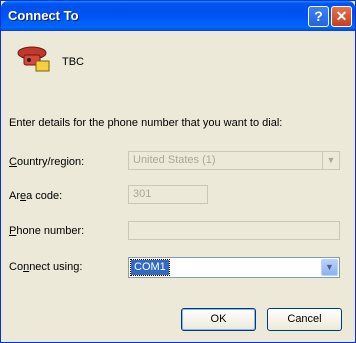 This screenshot has height=343, width=356. I want to click on close-button: ✕, so click(341, 16).